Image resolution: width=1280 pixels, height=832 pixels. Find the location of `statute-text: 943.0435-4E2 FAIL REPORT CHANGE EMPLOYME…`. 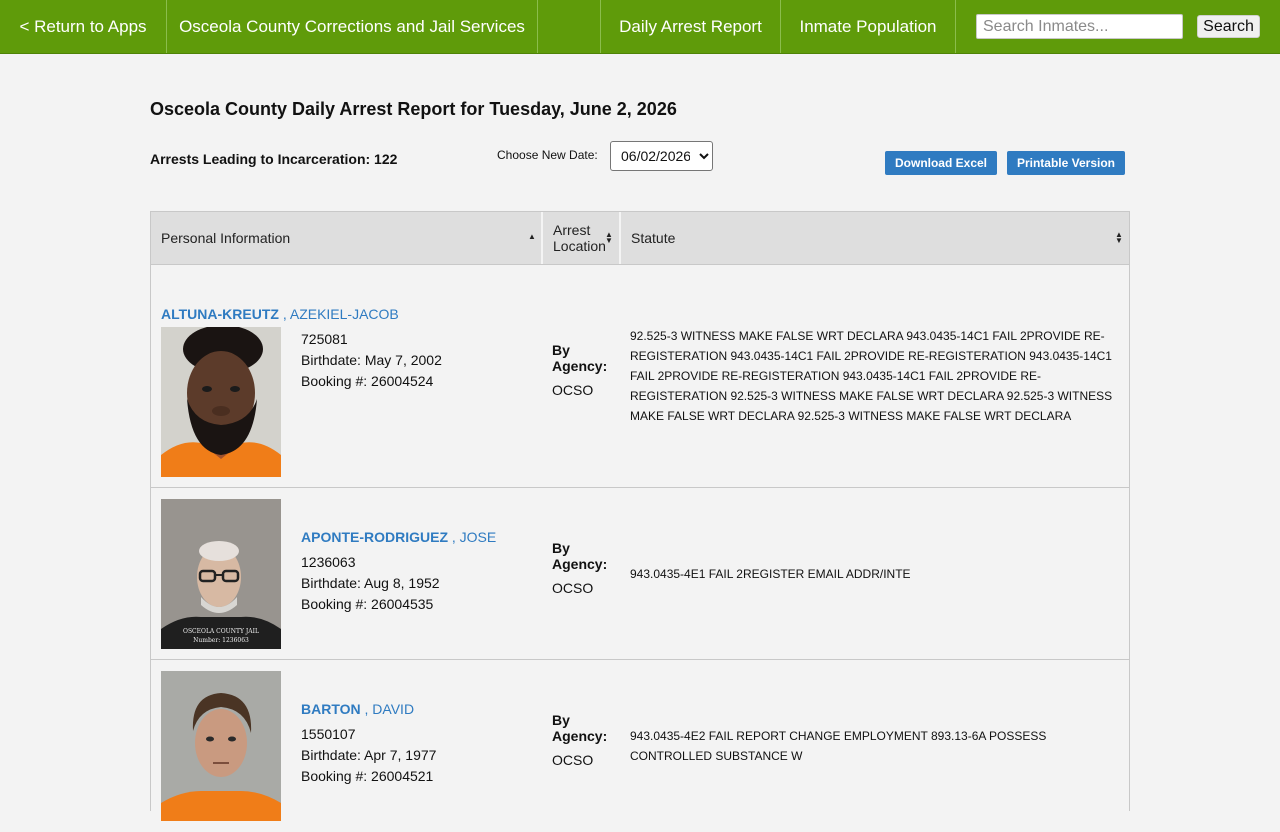

statute-text: 943.0435-4E2 FAIL REPORT CHANGE EMPLOYME… is located at coordinates (838, 746).